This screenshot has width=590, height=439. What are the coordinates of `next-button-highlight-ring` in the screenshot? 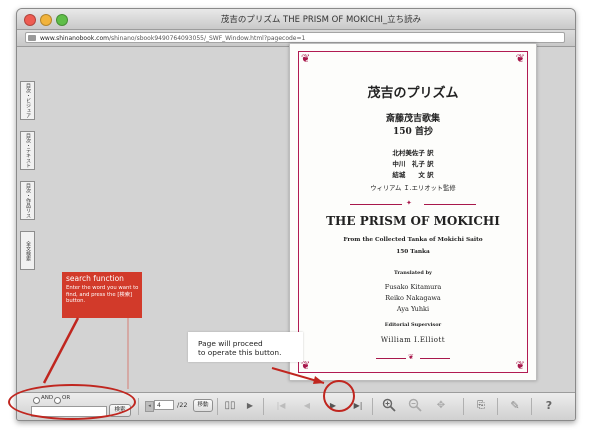 It's located at (339, 396).